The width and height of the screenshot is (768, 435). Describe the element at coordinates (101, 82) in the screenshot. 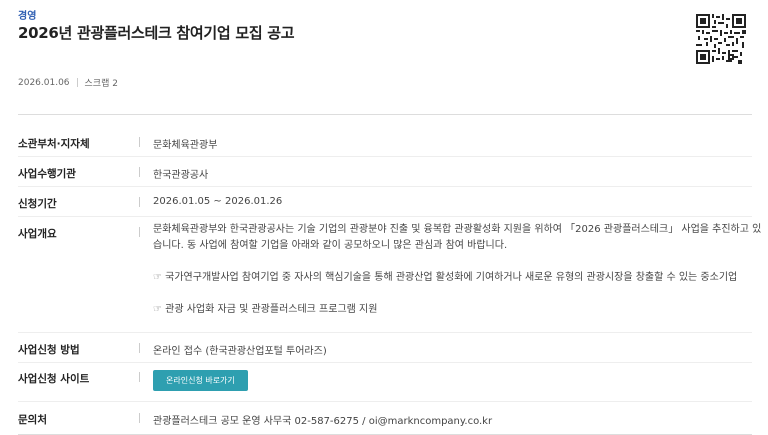

I see `scrap-count: 스크랩 2` at that location.